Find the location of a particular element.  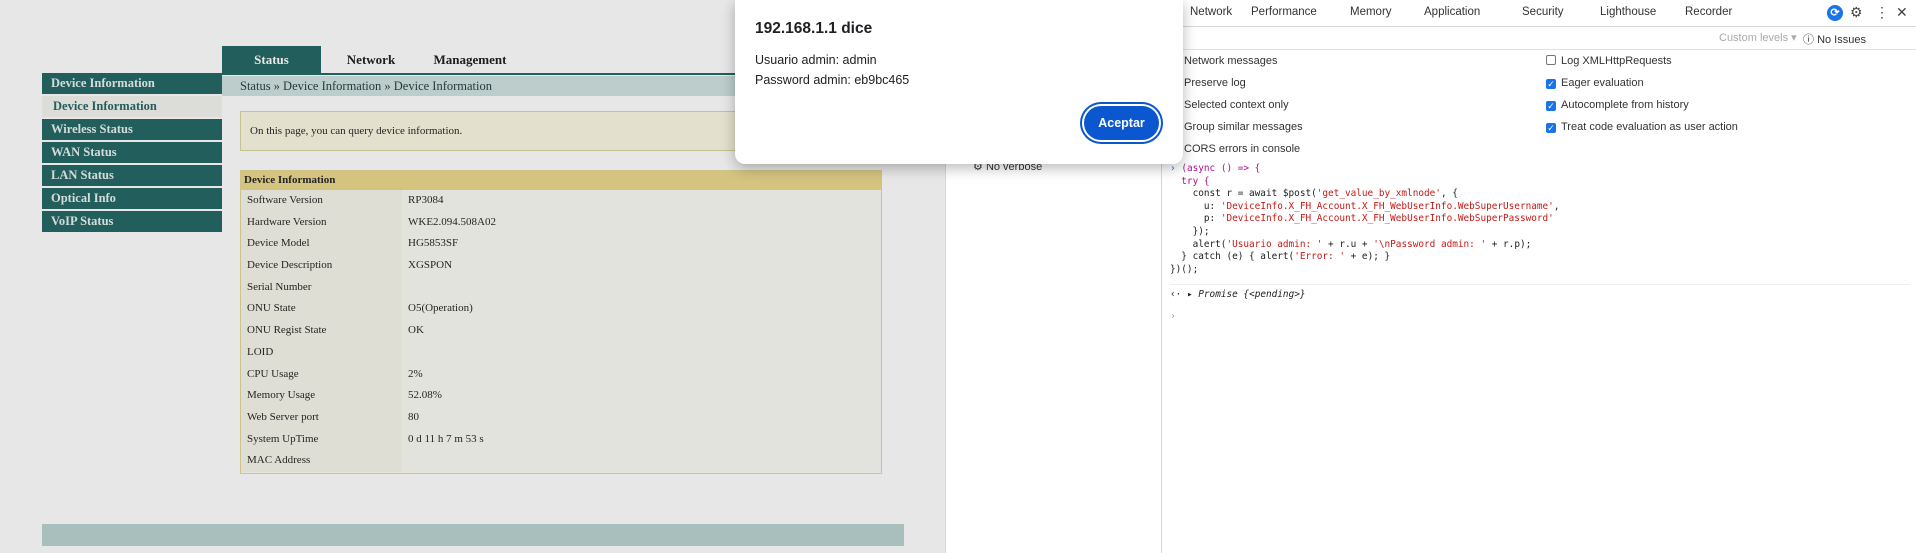

code-line: + e); } is located at coordinates (1368, 257).